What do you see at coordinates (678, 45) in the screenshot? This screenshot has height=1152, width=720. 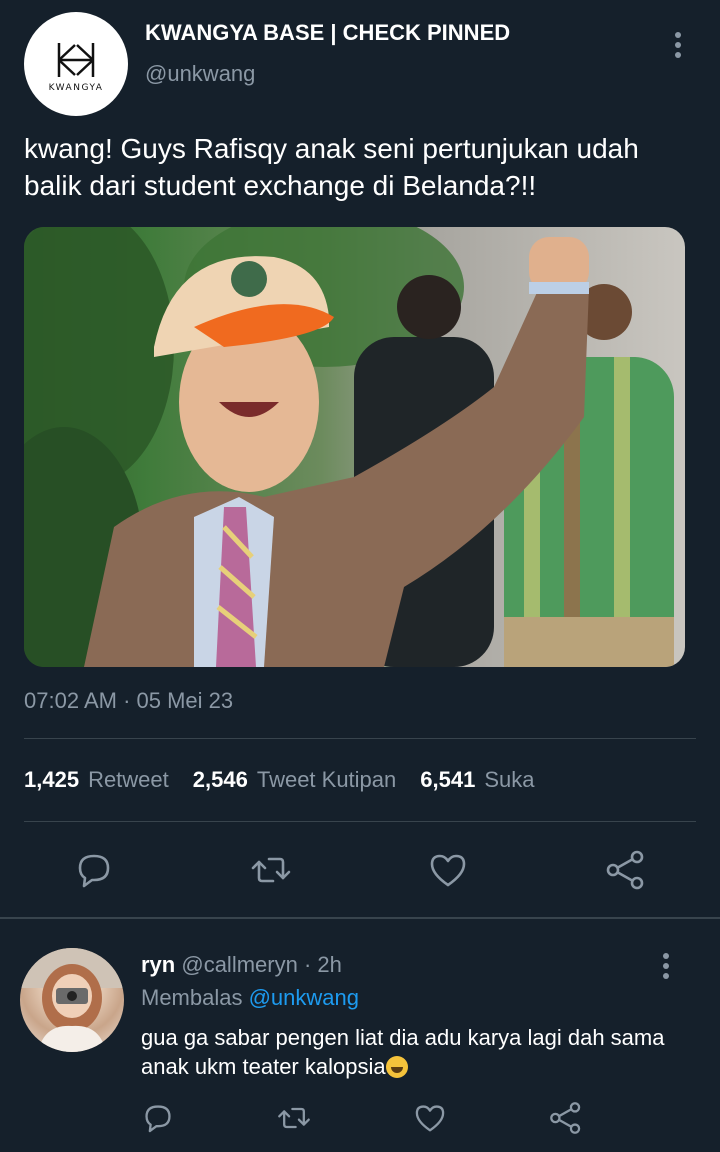 I see `more-options-icon` at bounding box center [678, 45].